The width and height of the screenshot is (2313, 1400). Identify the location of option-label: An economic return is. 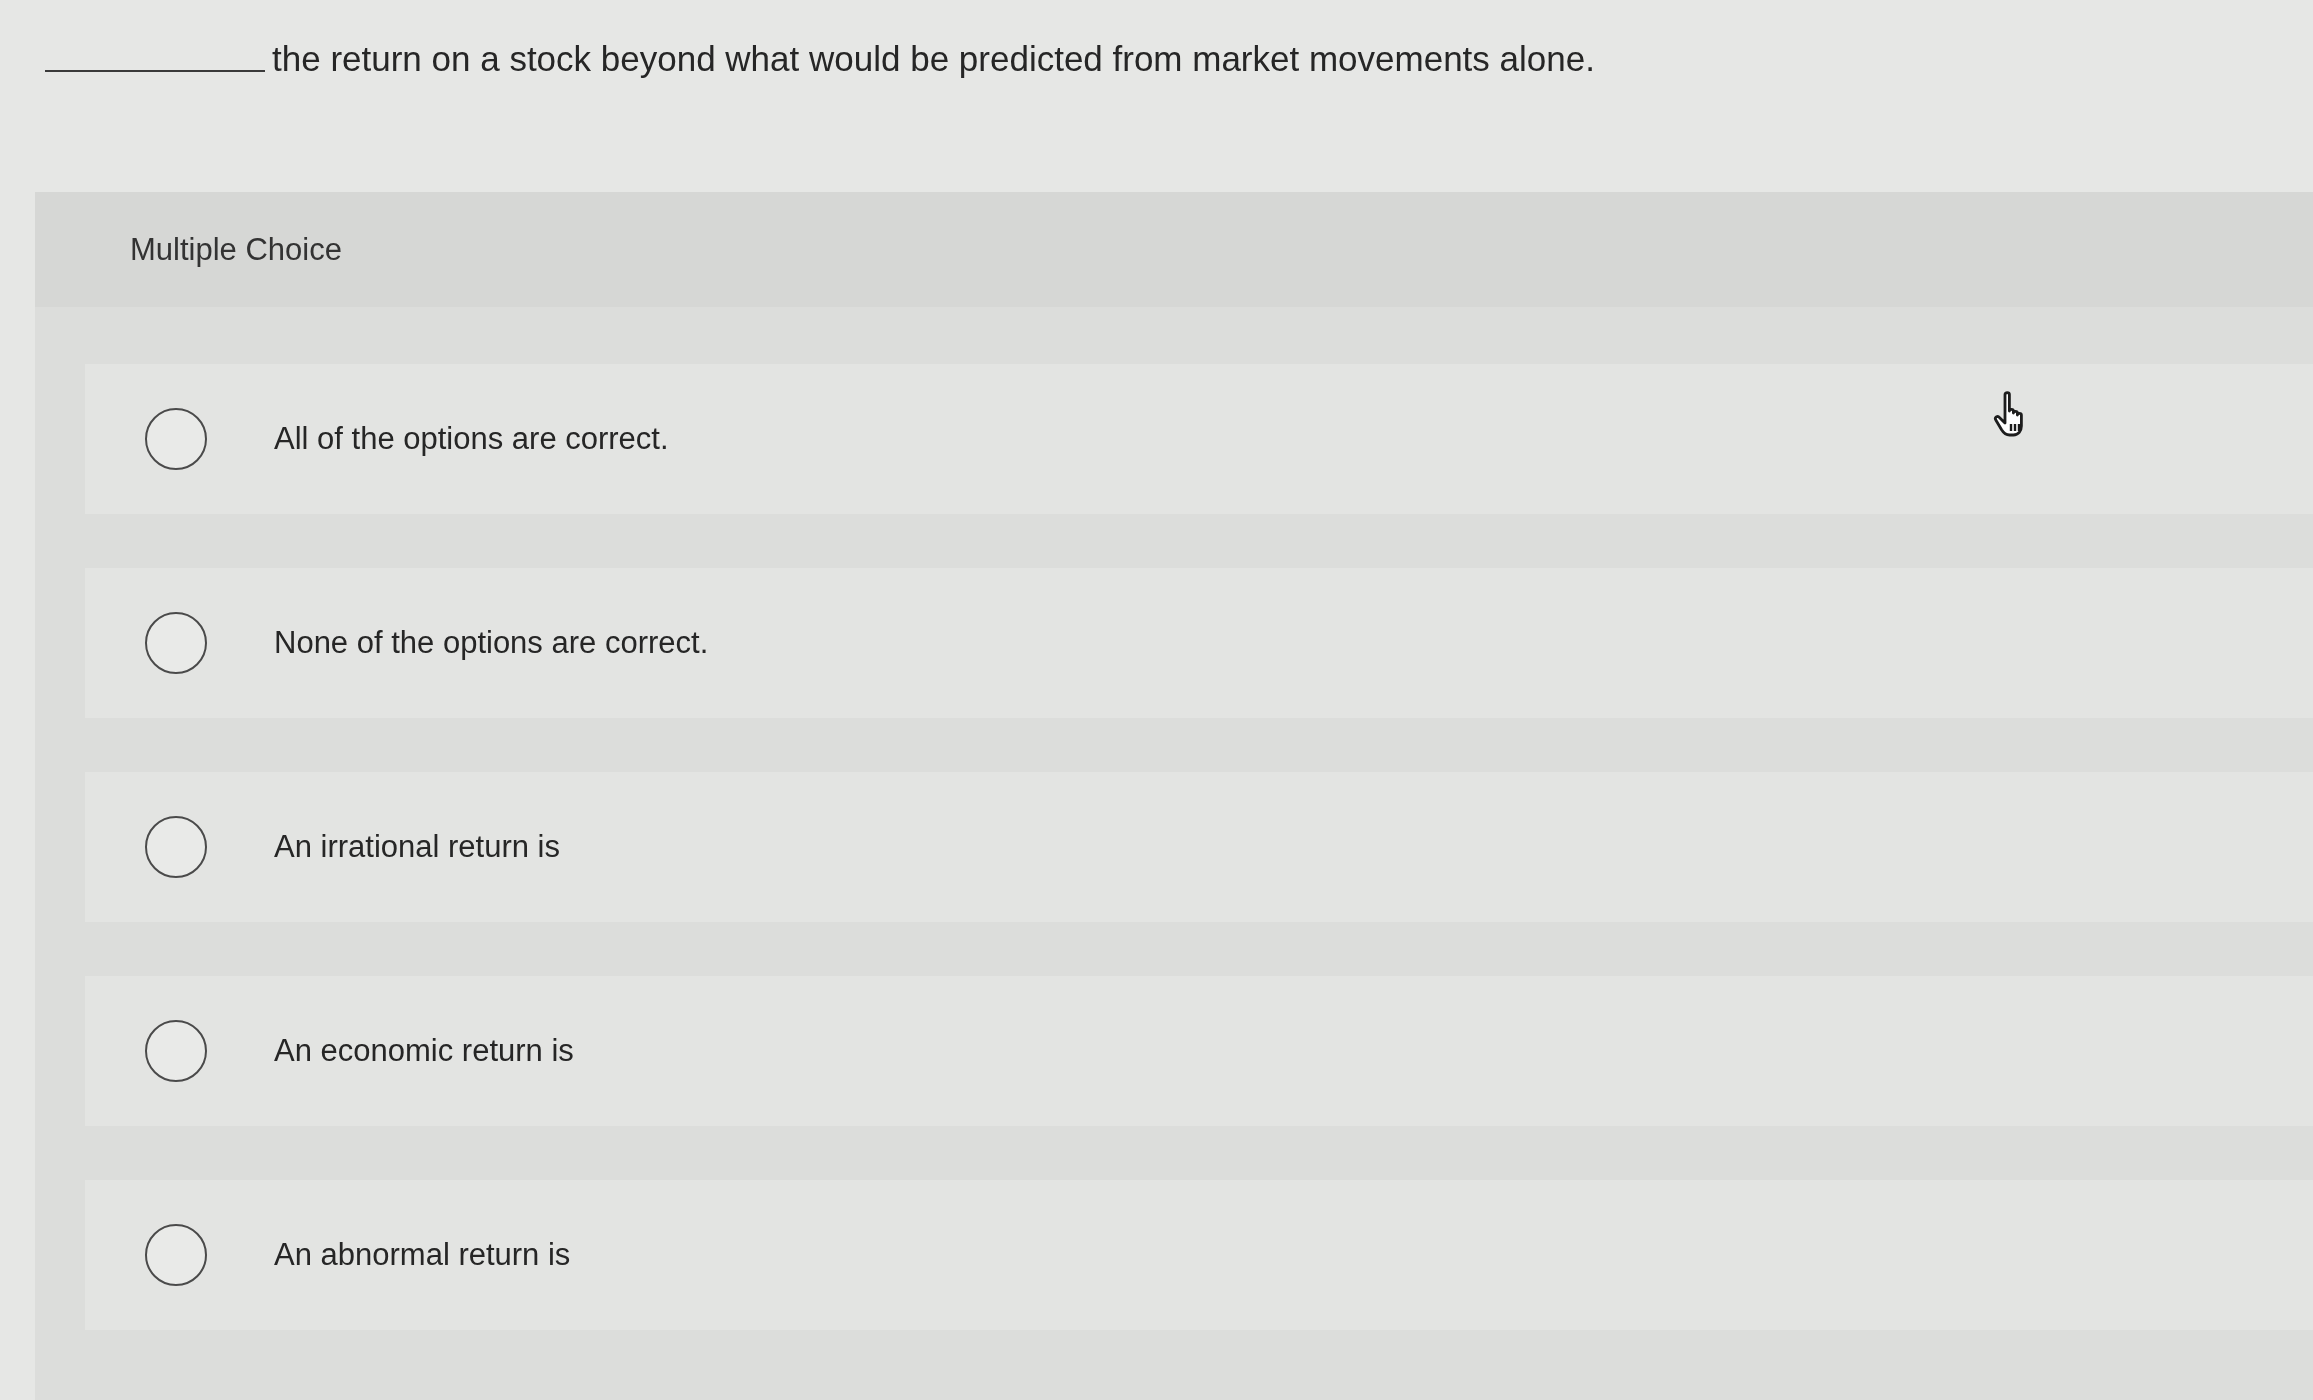
(424, 1051).